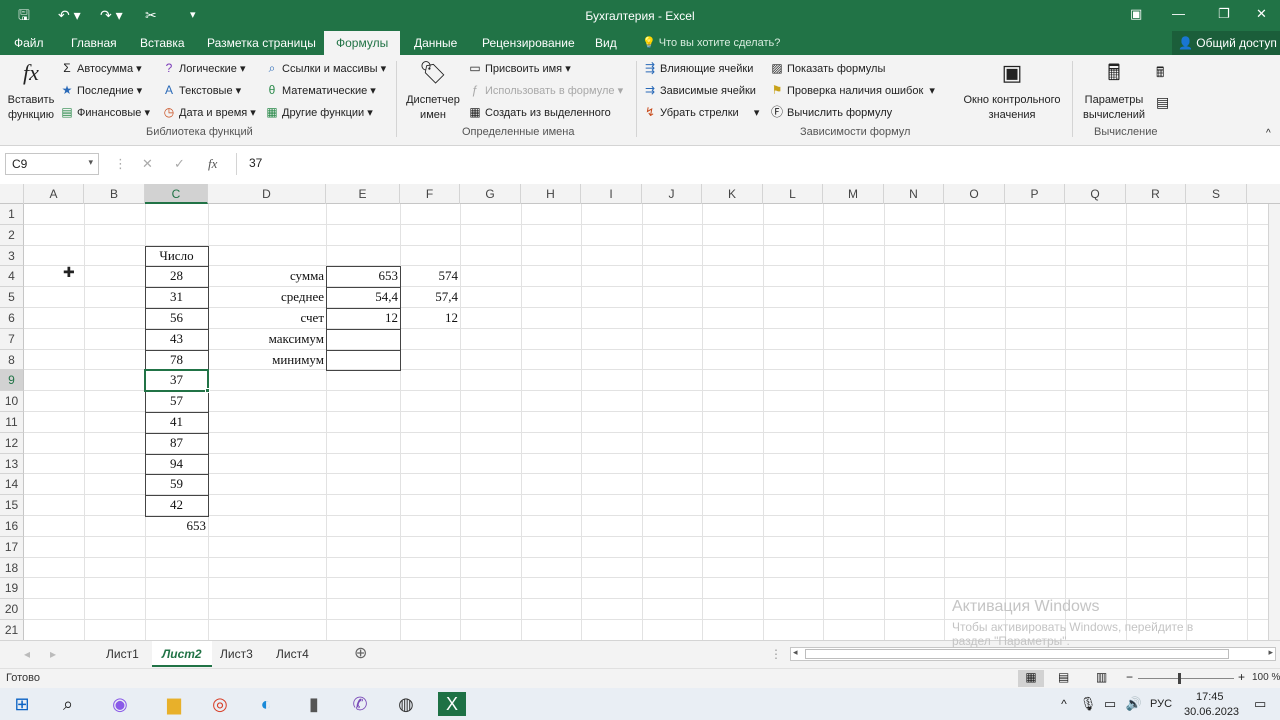 This screenshot has width=1280, height=720. Describe the element at coordinates (360, 704) in the screenshot. I see `viber-icon: ✆` at that location.